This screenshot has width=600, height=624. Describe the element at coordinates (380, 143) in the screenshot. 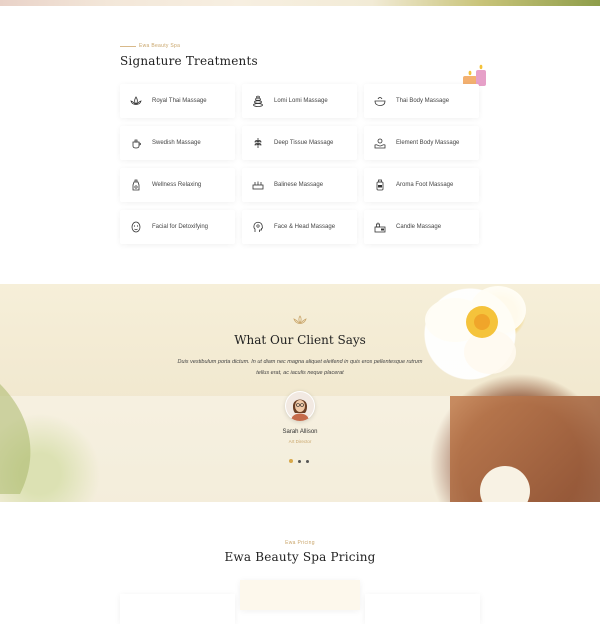

I see `hands-icon` at that location.